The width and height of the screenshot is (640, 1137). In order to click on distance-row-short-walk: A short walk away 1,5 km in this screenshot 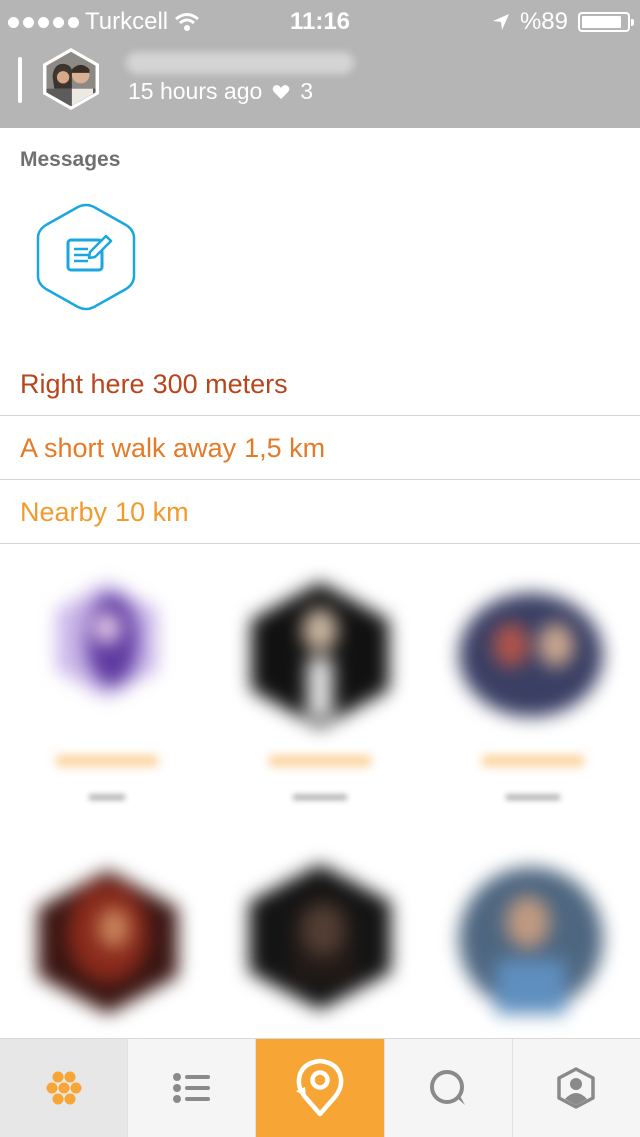, I will do `click(320, 448)`.